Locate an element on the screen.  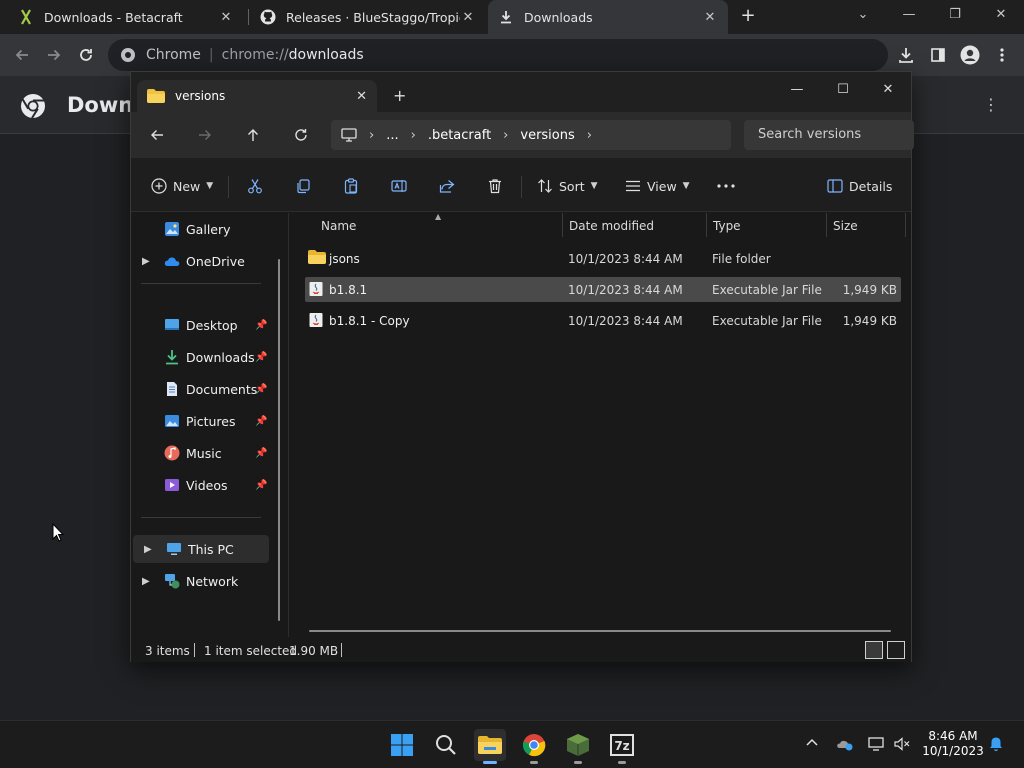
breadcrumb-chevron-icon: › is located at coordinates (589, 135).